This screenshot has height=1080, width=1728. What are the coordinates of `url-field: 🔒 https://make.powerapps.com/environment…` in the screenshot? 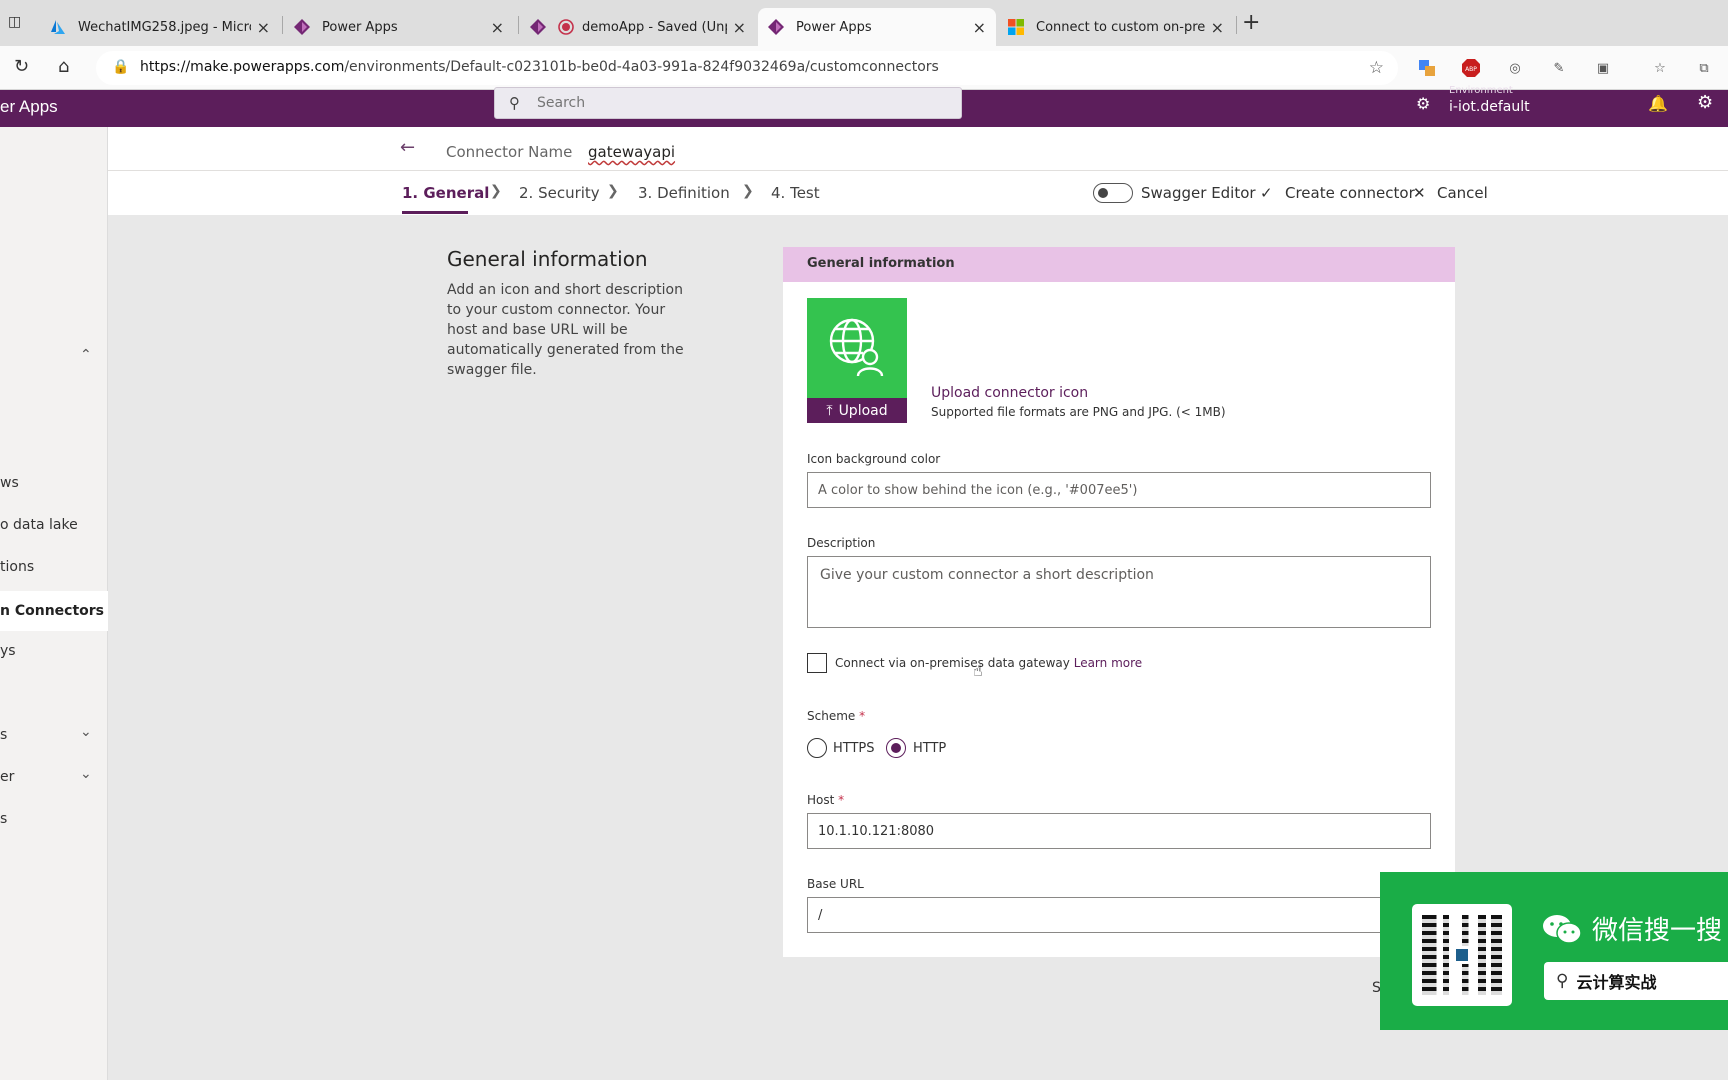 It's located at (747, 68).